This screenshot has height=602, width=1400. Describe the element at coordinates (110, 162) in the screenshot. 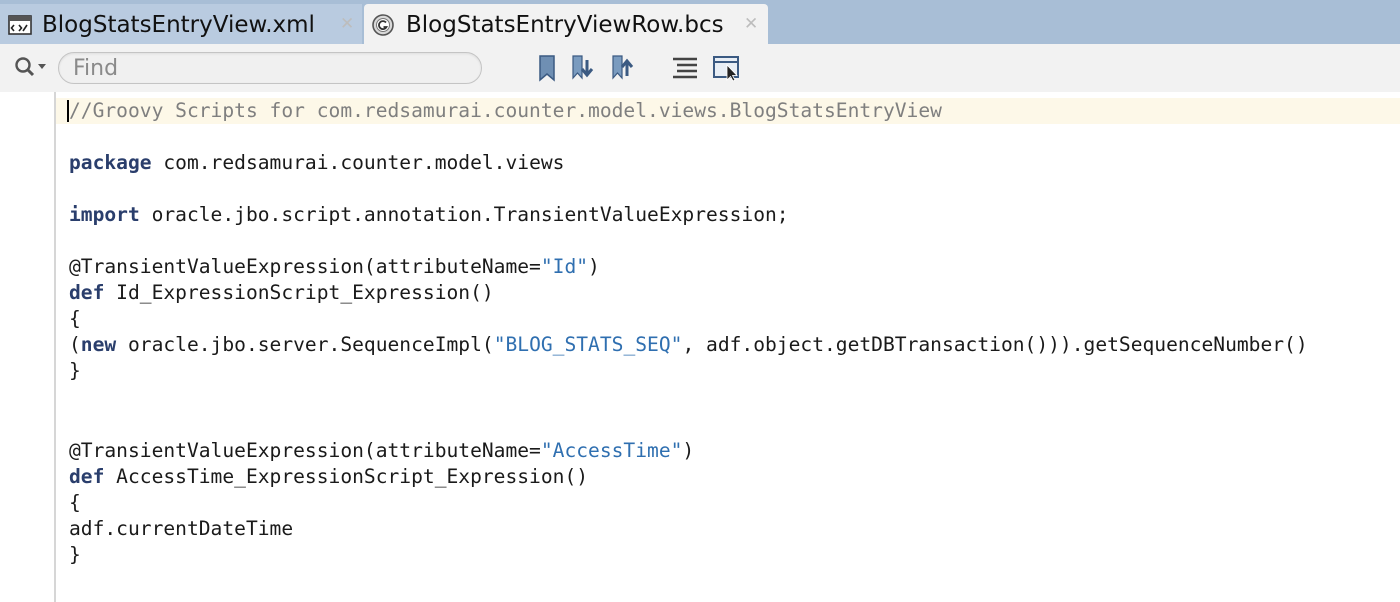

I see `code-keyword: package` at that location.